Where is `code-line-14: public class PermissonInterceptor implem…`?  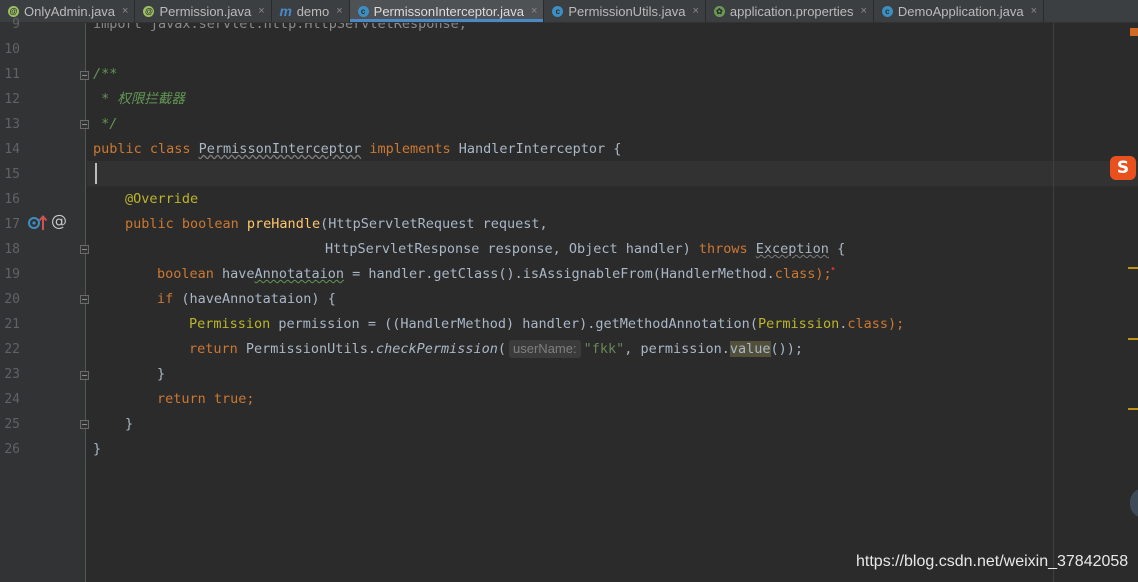 code-line-14: public class PermissonInterceptor implem… is located at coordinates (357, 149).